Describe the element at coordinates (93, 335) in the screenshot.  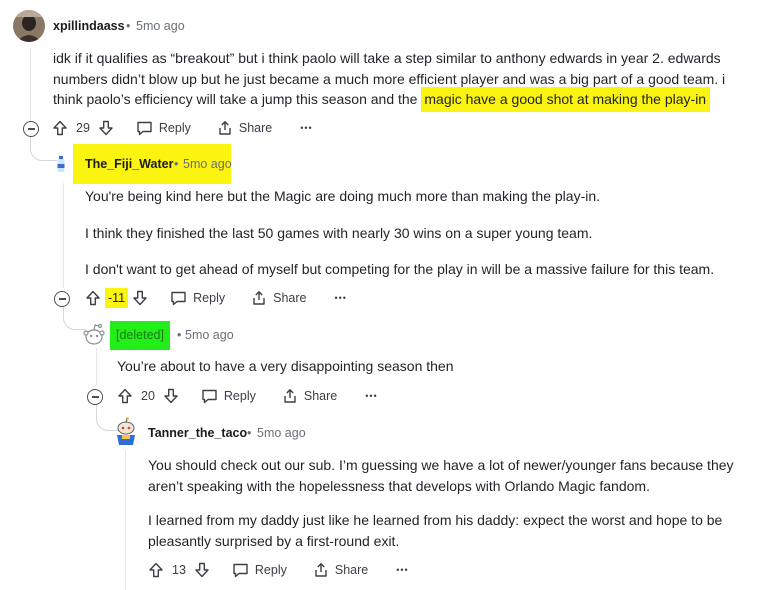
I see `avatar-deleted` at that location.